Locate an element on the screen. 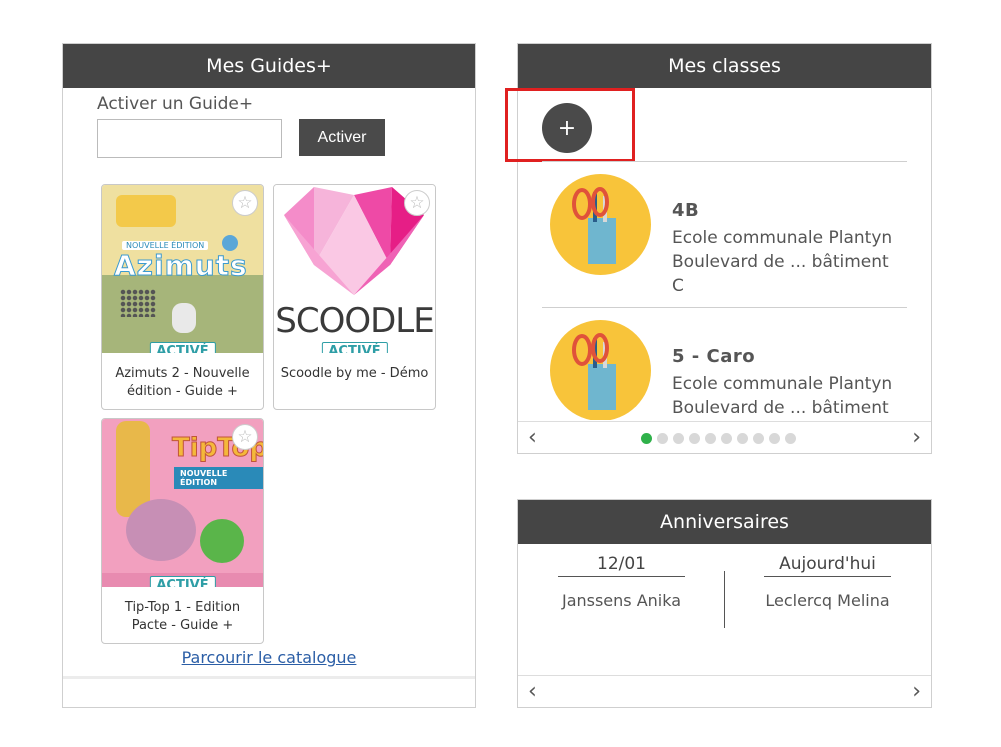 This screenshot has width=1001, height=747. guide-cover-azimuts: NOUVELLE ÉDITION Azimuts ☆ ACTIVÉ is located at coordinates (182, 269).